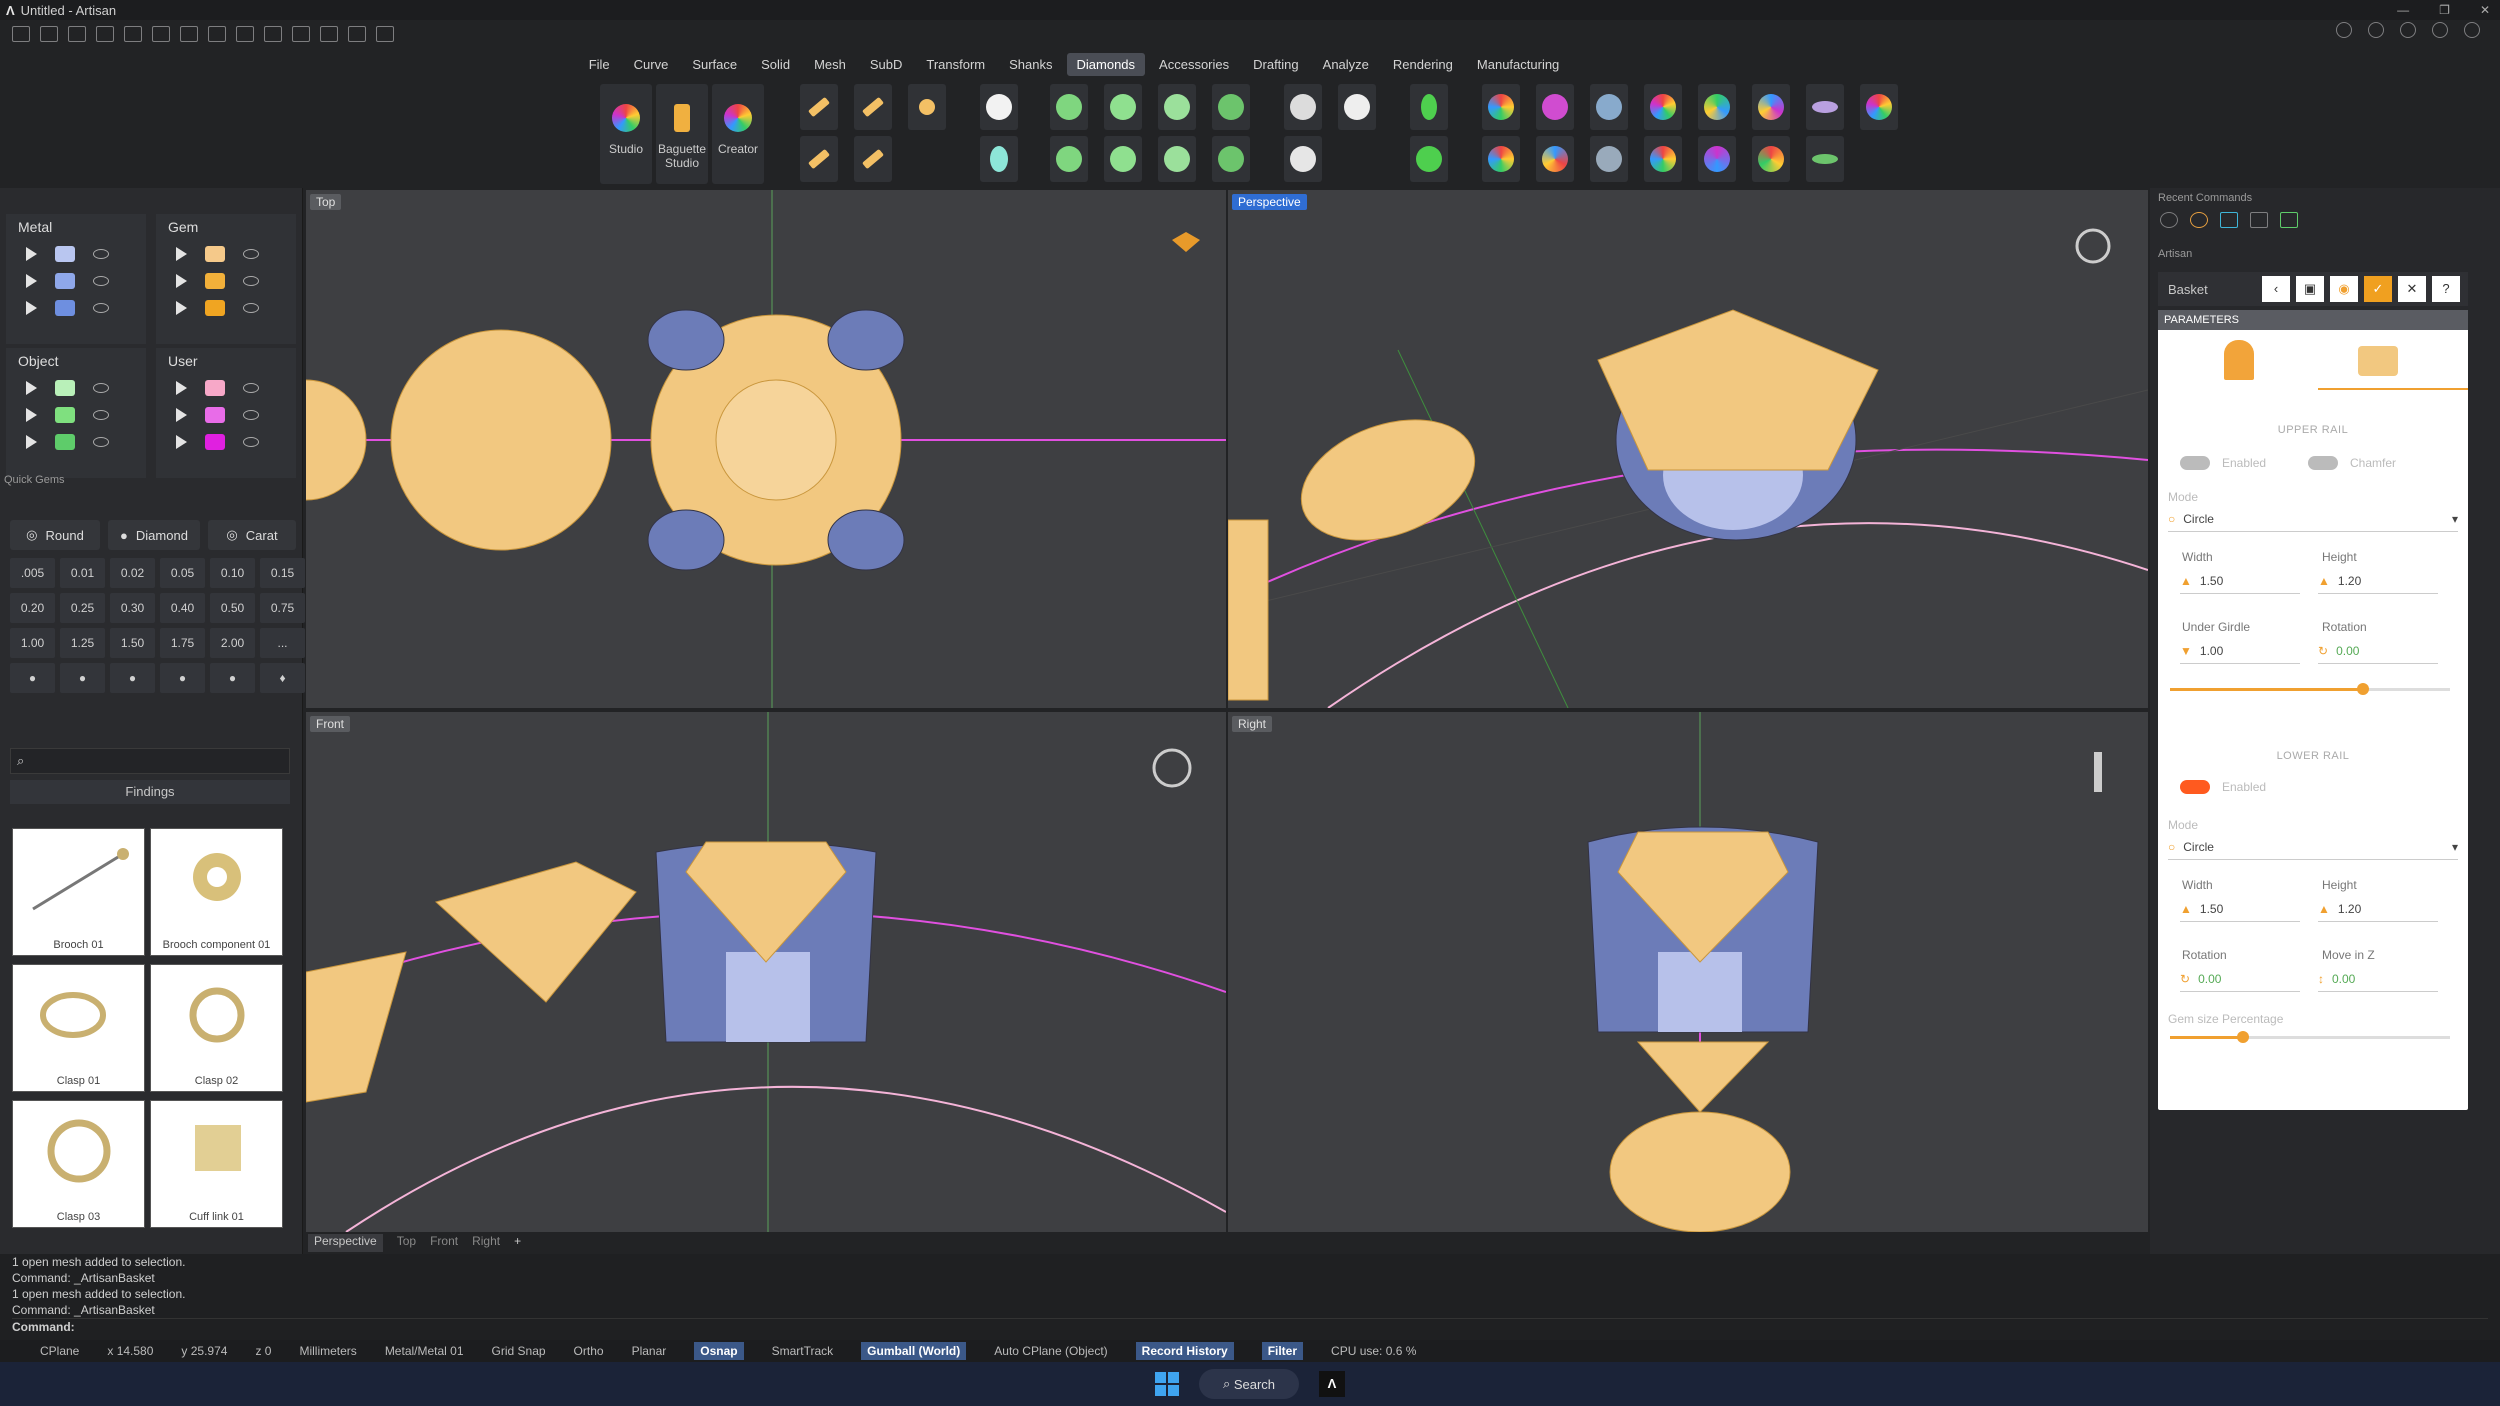  What do you see at coordinates (649, 1351) in the screenshot?
I see `planar-toggle: Planar` at bounding box center [649, 1351].